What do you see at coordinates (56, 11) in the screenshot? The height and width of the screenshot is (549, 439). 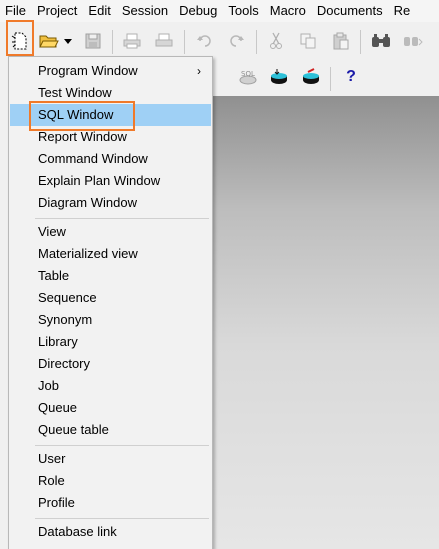 I see `menu-project: Project` at bounding box center [56, 11].